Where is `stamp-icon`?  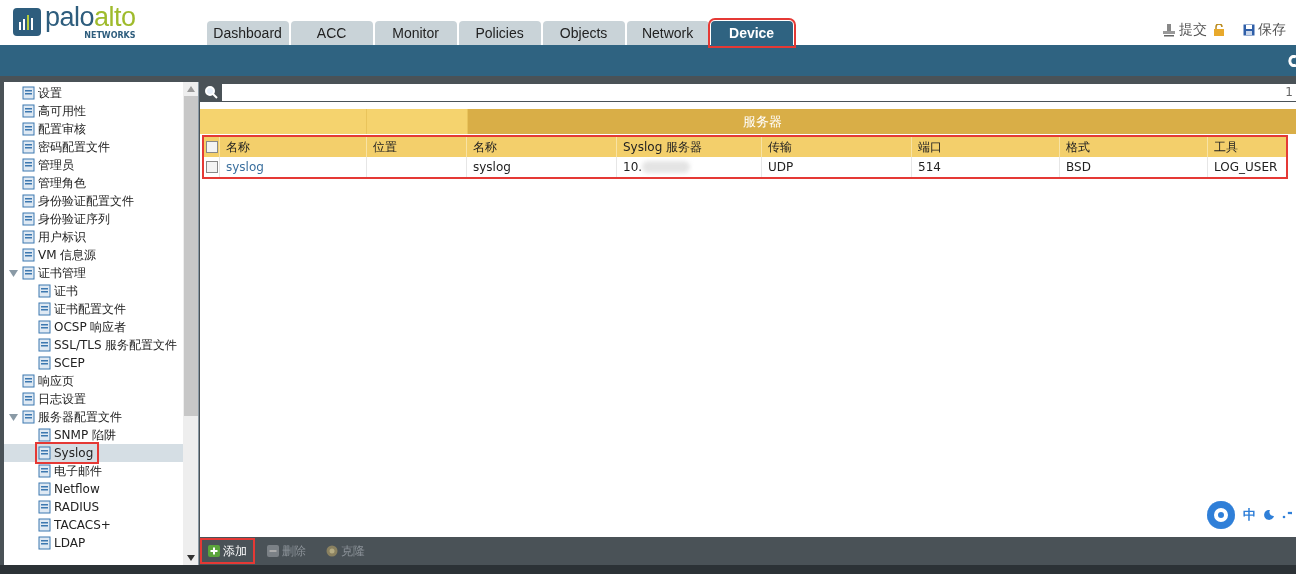
stamp-icon is located at coordinates (1169, 30).